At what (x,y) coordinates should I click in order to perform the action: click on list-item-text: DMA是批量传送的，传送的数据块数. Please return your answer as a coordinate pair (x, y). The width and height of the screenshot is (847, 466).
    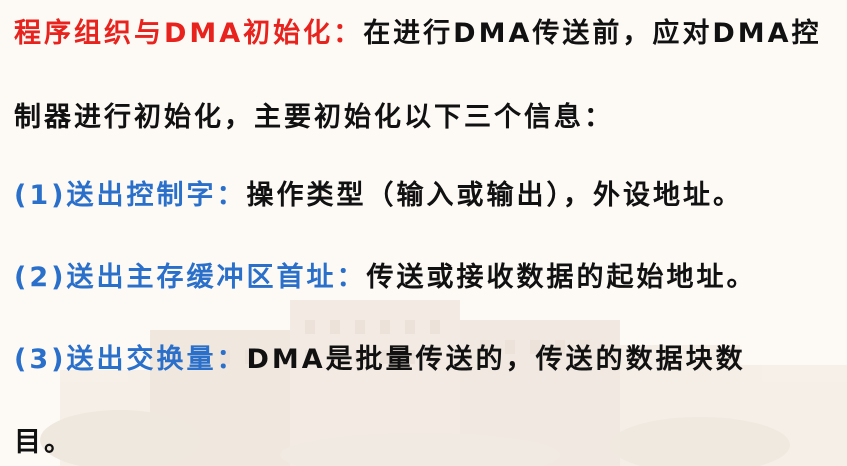
    Looking at the image, I should click on (496, 359).